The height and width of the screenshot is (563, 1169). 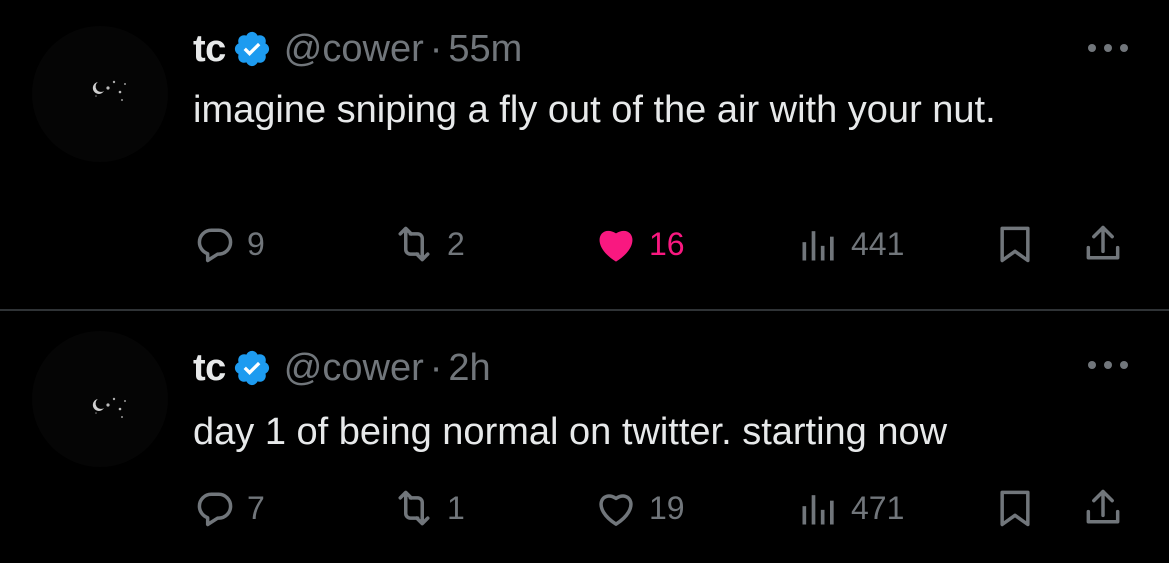 What do you see at coordinates (456, 507) in the screenshot?
I see `retweet-count: 1` at bounding box center [456, 507].